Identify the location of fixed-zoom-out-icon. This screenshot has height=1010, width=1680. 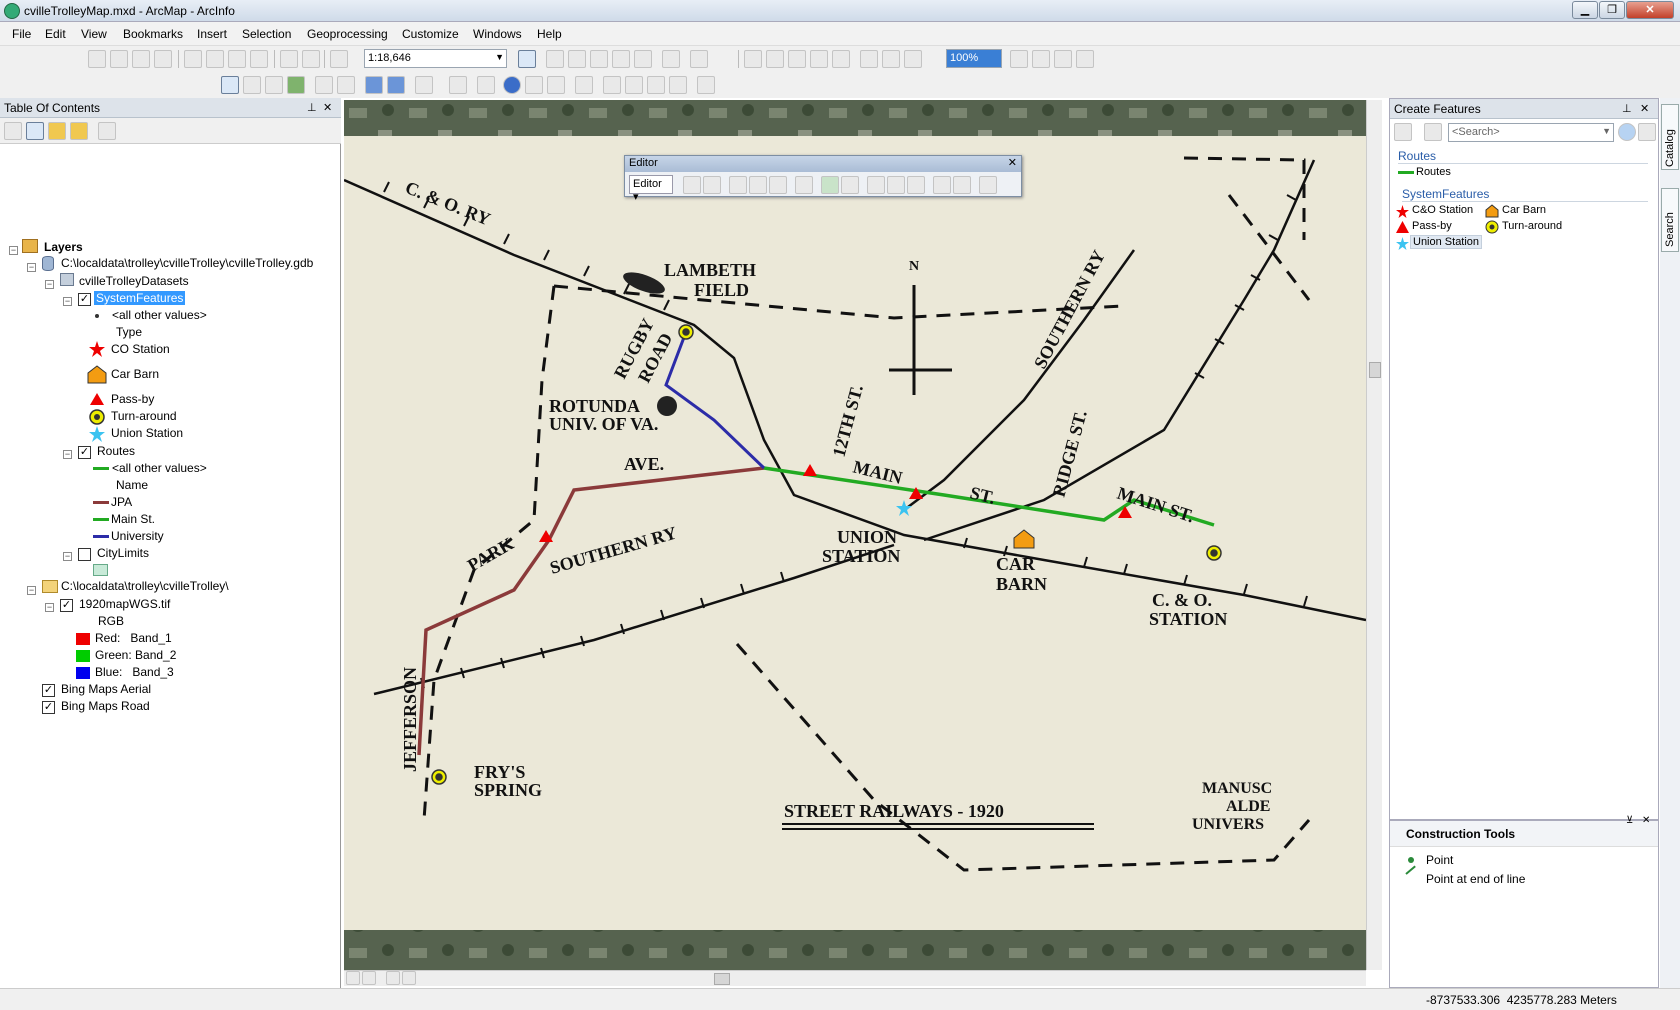
(346, 85).